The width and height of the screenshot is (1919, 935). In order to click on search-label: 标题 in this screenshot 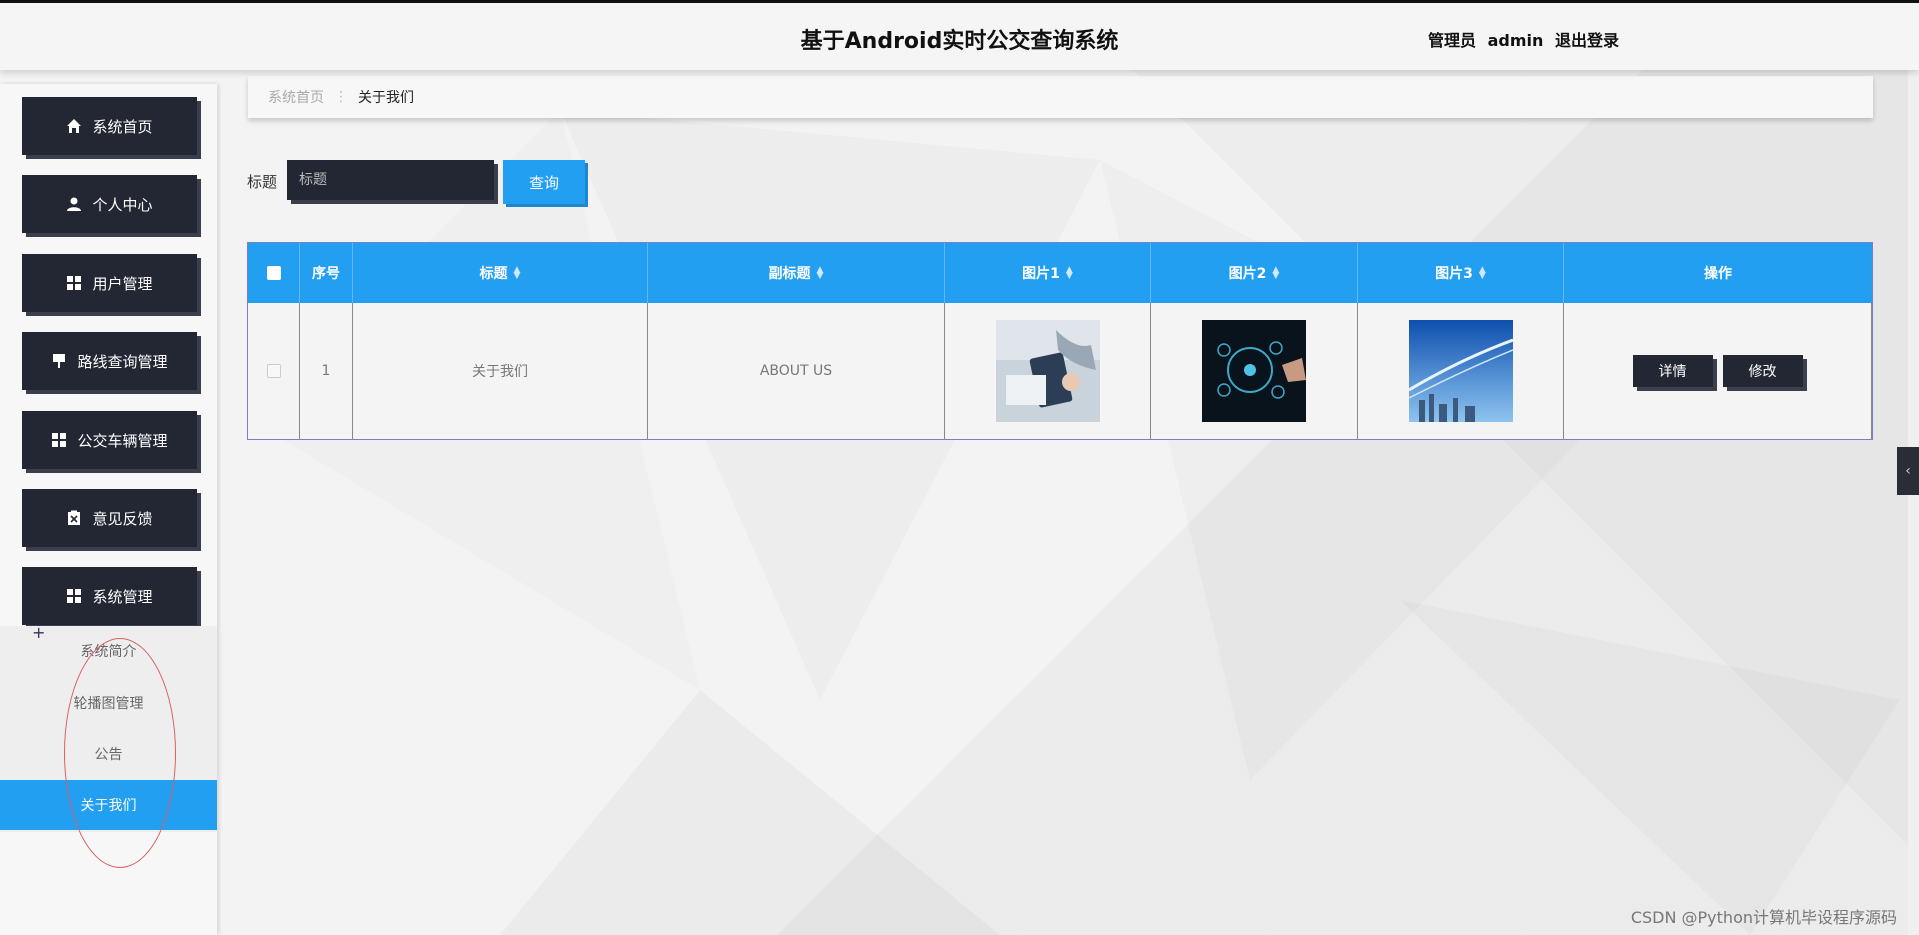, I will do `click(262, 182)`.